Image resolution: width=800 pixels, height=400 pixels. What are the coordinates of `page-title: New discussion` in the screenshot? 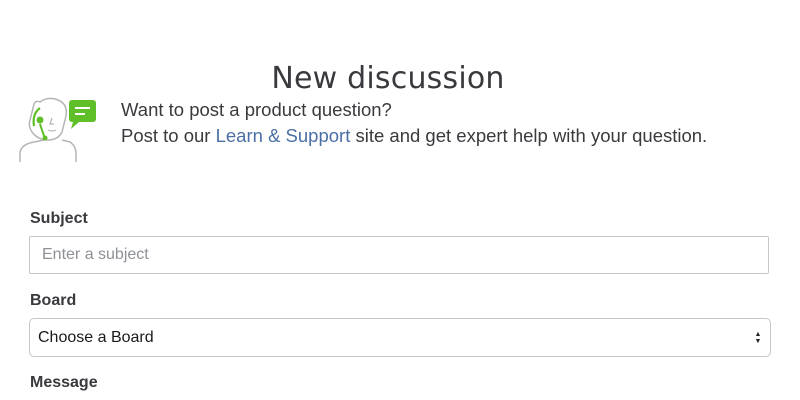 It's located at (388, 79).